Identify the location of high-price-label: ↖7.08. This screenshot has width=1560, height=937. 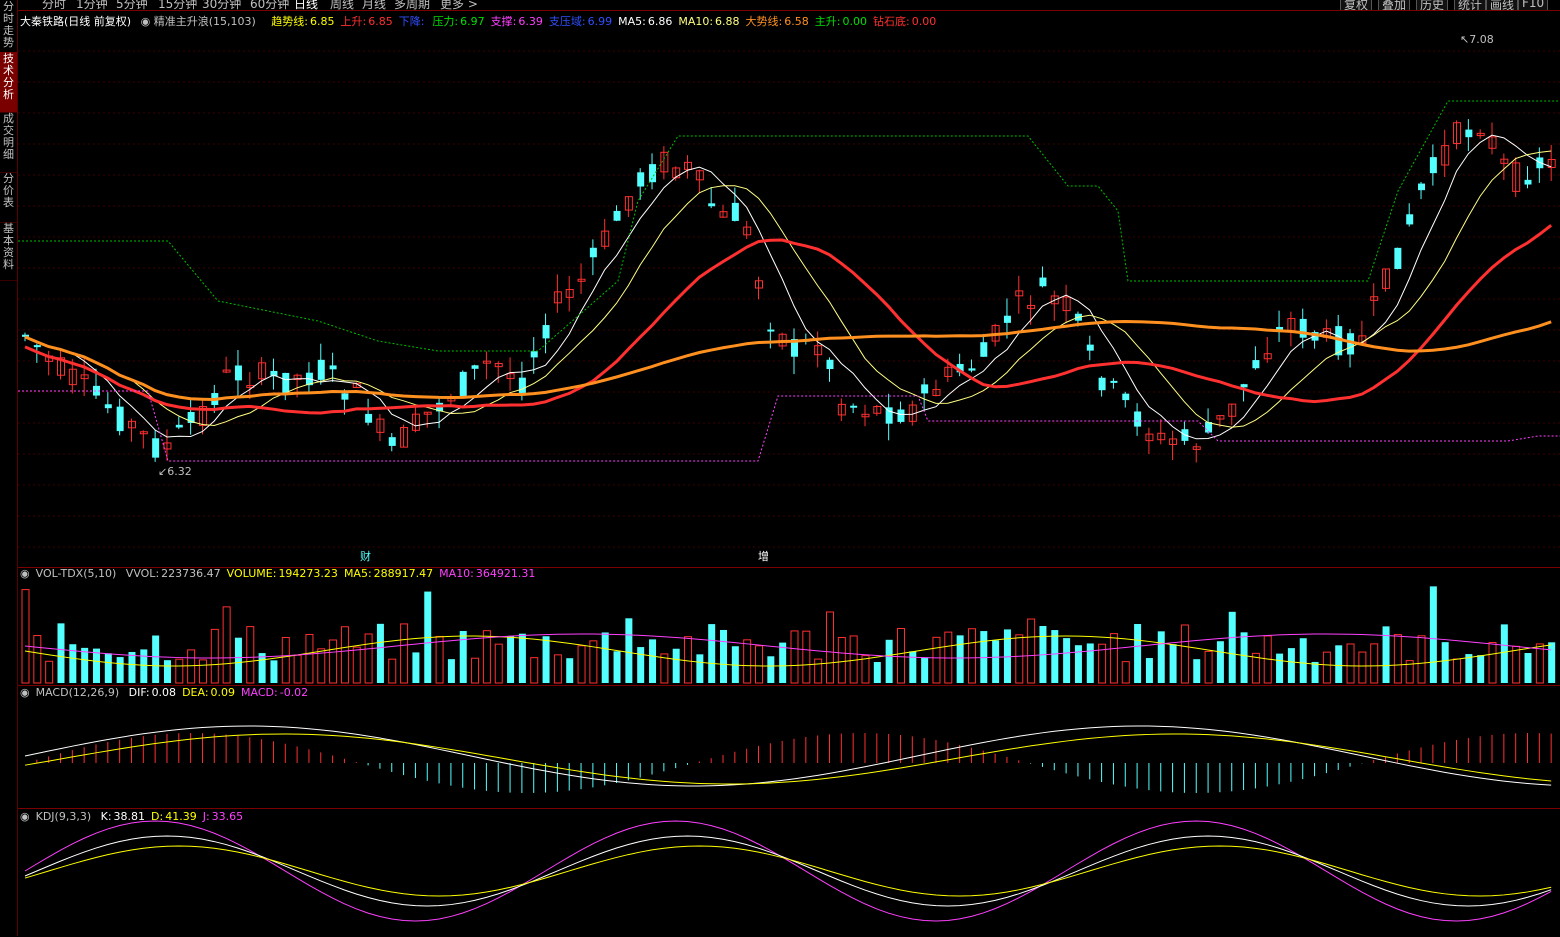
(1477, 39).